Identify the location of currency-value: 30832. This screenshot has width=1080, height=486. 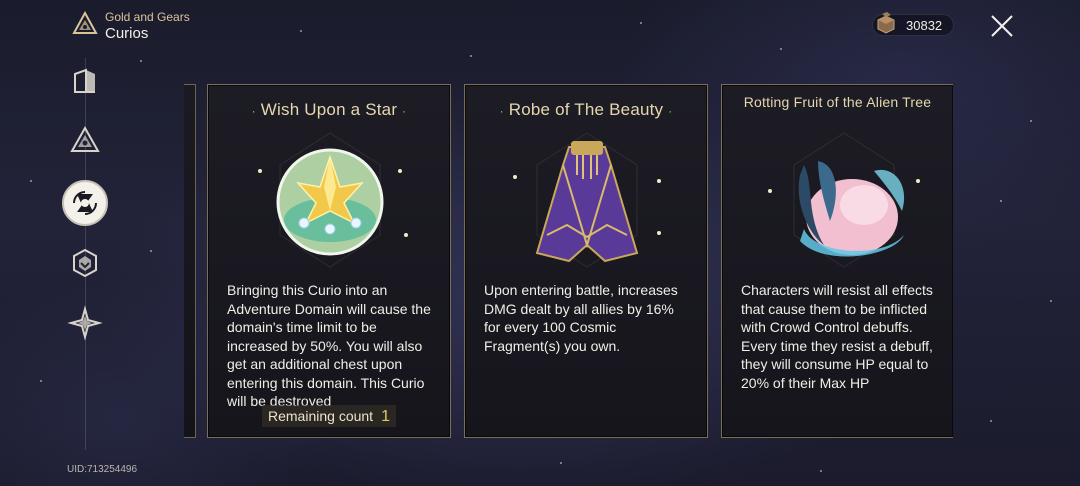
(924, 25).